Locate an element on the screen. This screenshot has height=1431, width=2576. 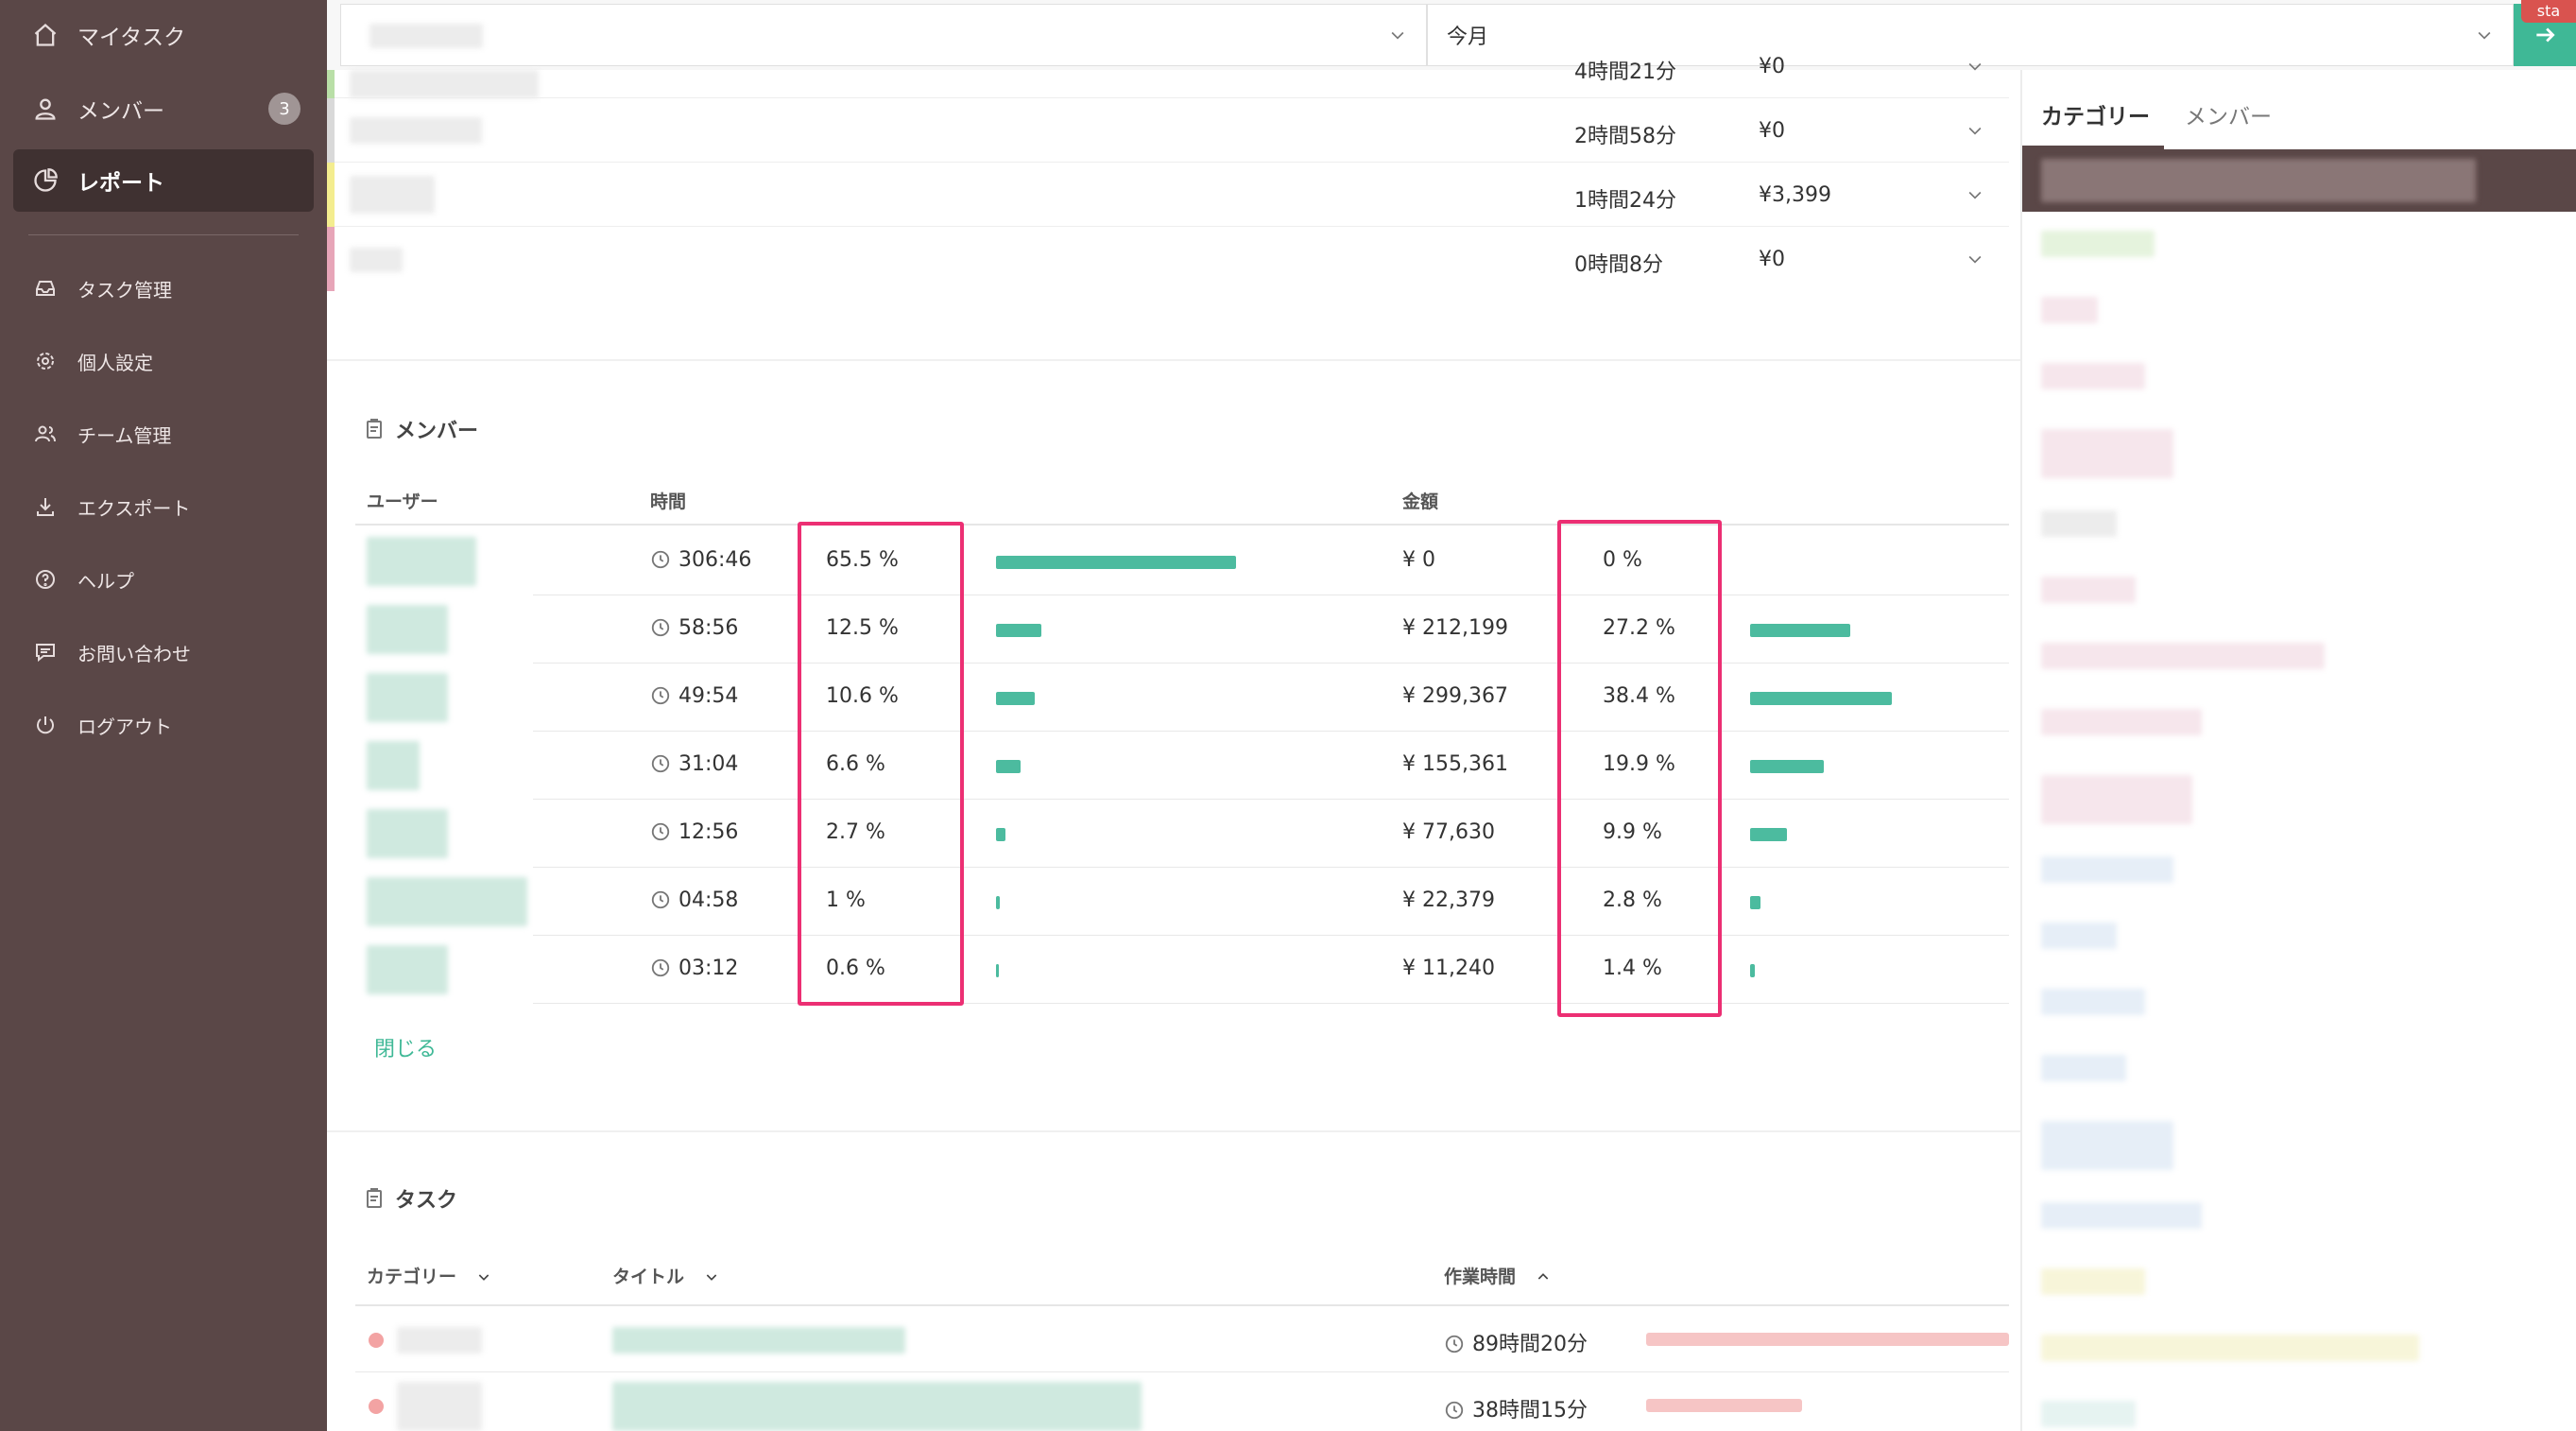
category-time: 1時間24分 is located at coordinates (1625, 201).